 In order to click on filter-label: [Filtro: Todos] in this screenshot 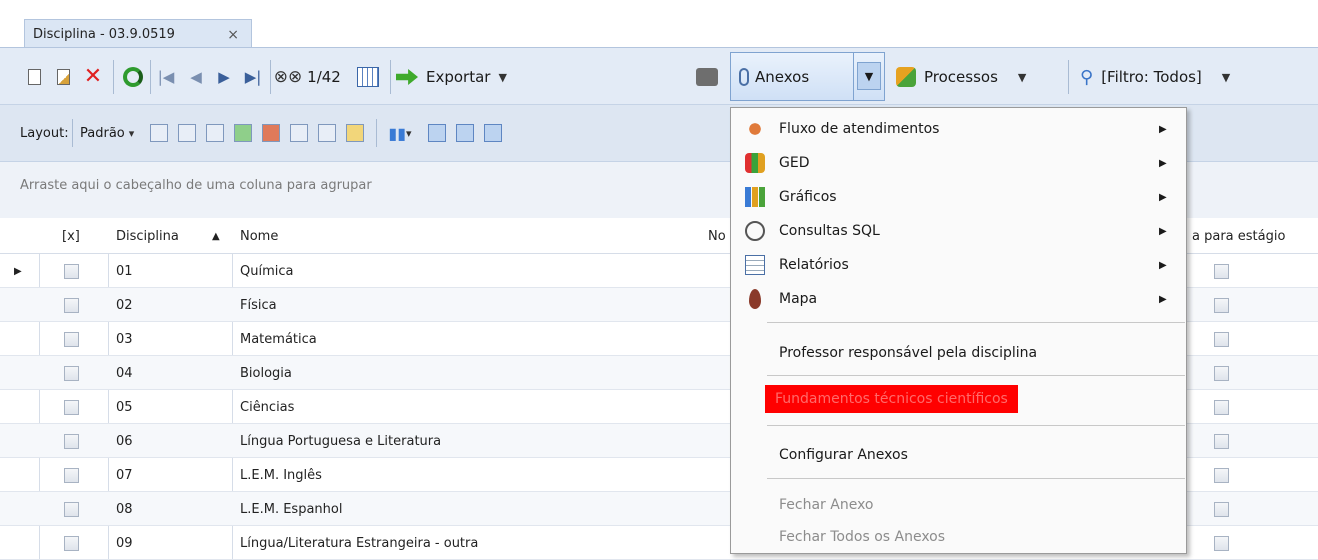, I will do `click(1151, 77)`.